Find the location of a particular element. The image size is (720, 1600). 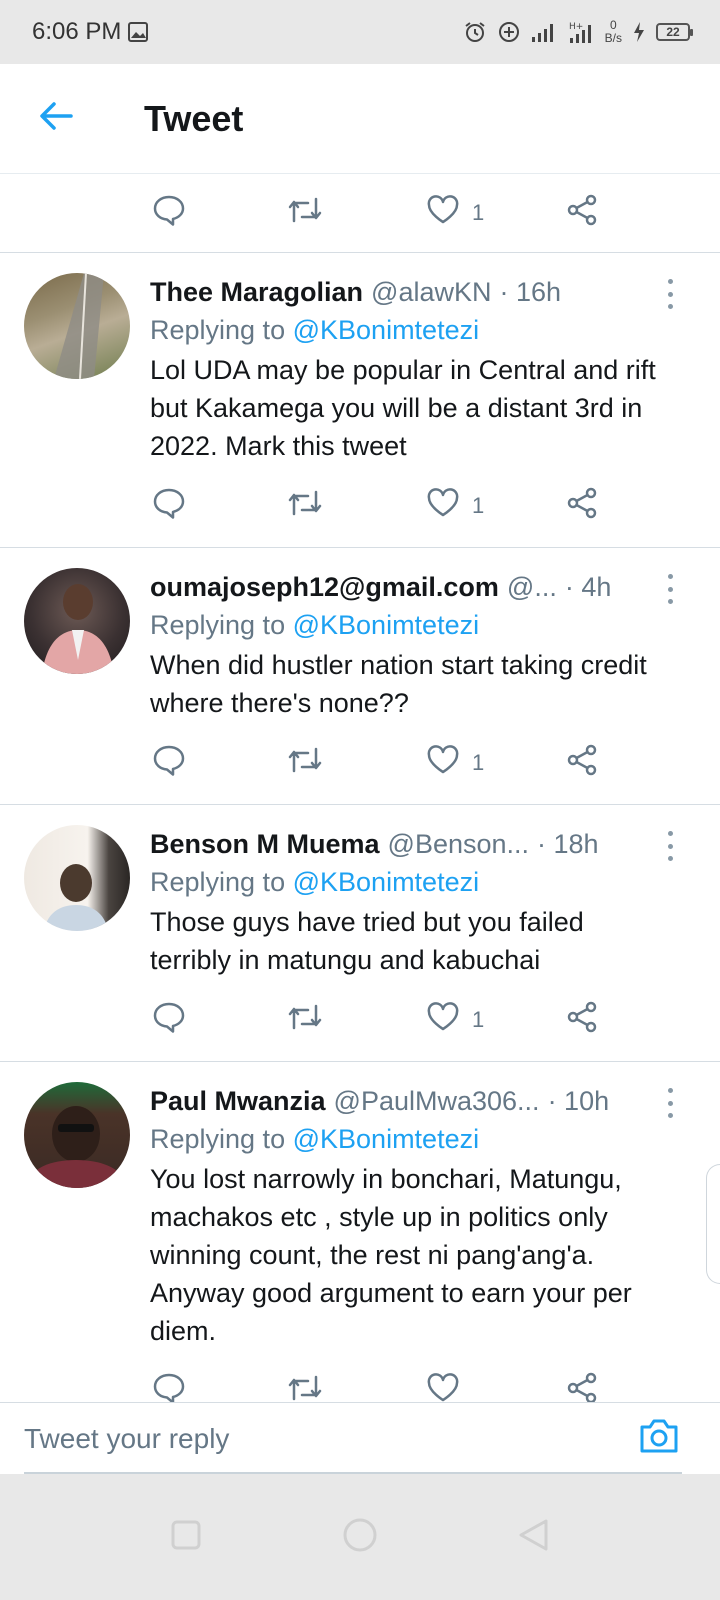

fast-scroll-handle is located at coordinates (713, 1224).